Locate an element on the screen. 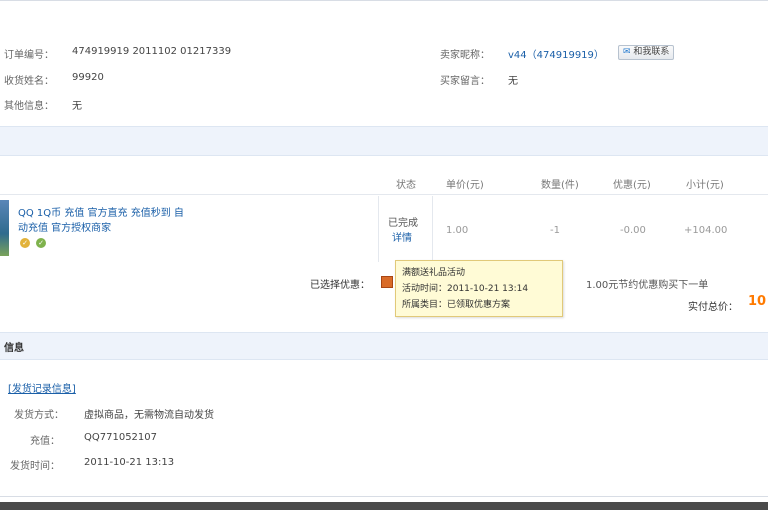 This screenshot has width=768, height=510. product-title-line2: 动充值 官方授权商家 is located at coordinates (64, 226).